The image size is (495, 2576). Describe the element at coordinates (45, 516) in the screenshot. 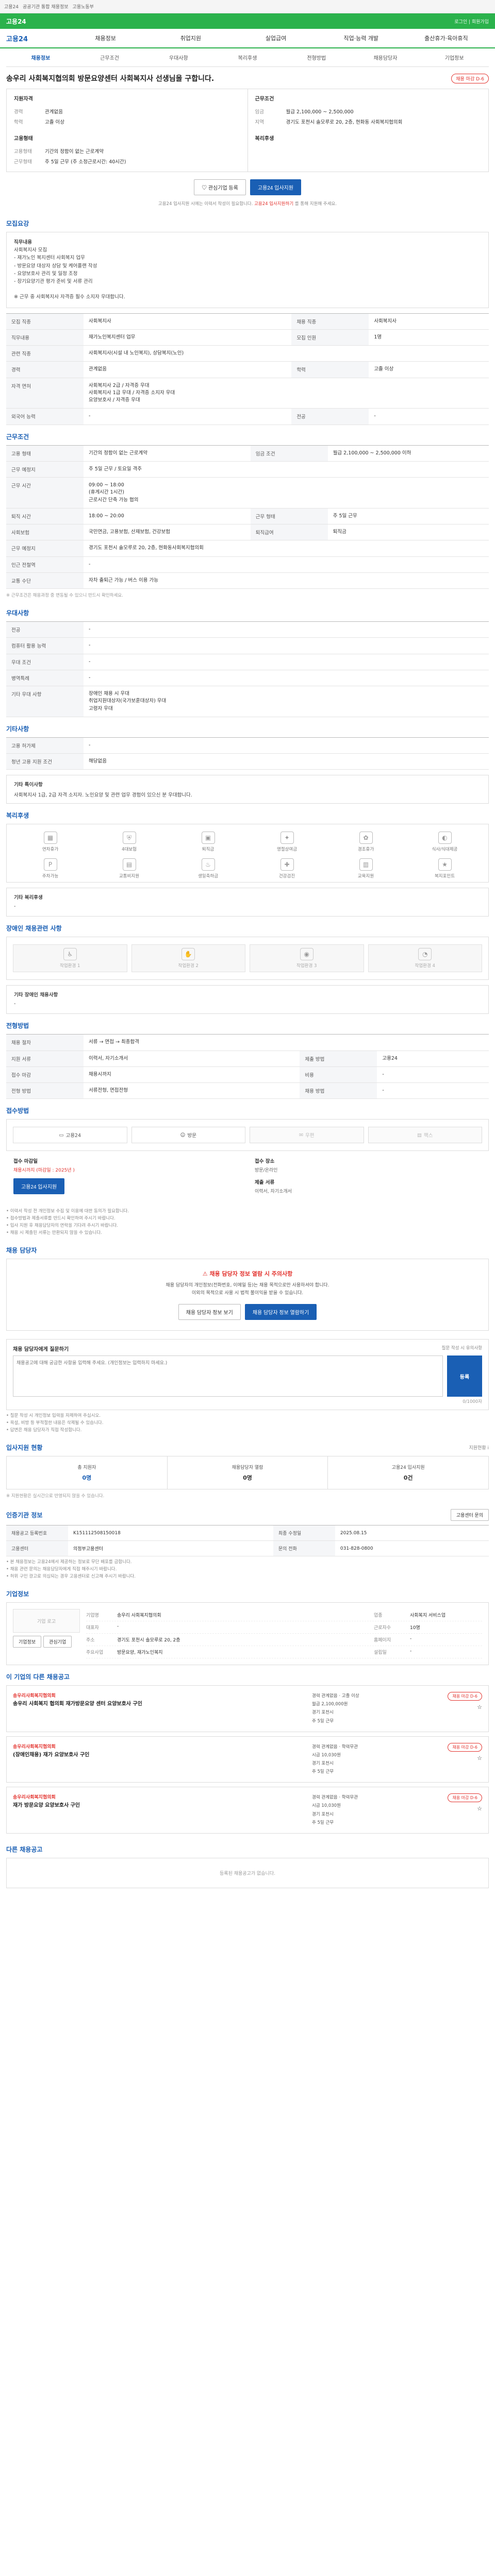

I see `row-key: 퇴직 시간` at that location.